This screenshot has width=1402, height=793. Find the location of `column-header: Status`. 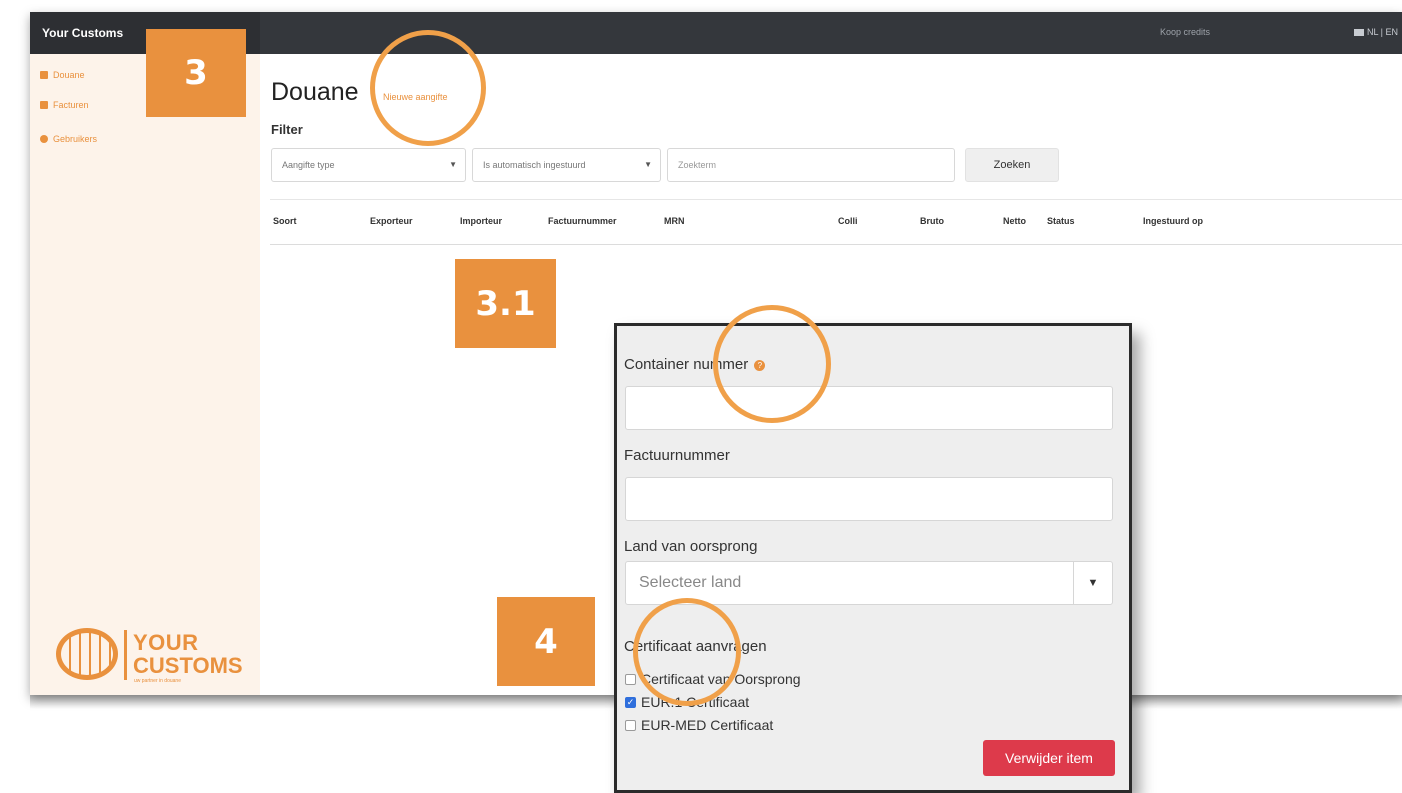

column-header: Status is located at coordinates (1061, 221).